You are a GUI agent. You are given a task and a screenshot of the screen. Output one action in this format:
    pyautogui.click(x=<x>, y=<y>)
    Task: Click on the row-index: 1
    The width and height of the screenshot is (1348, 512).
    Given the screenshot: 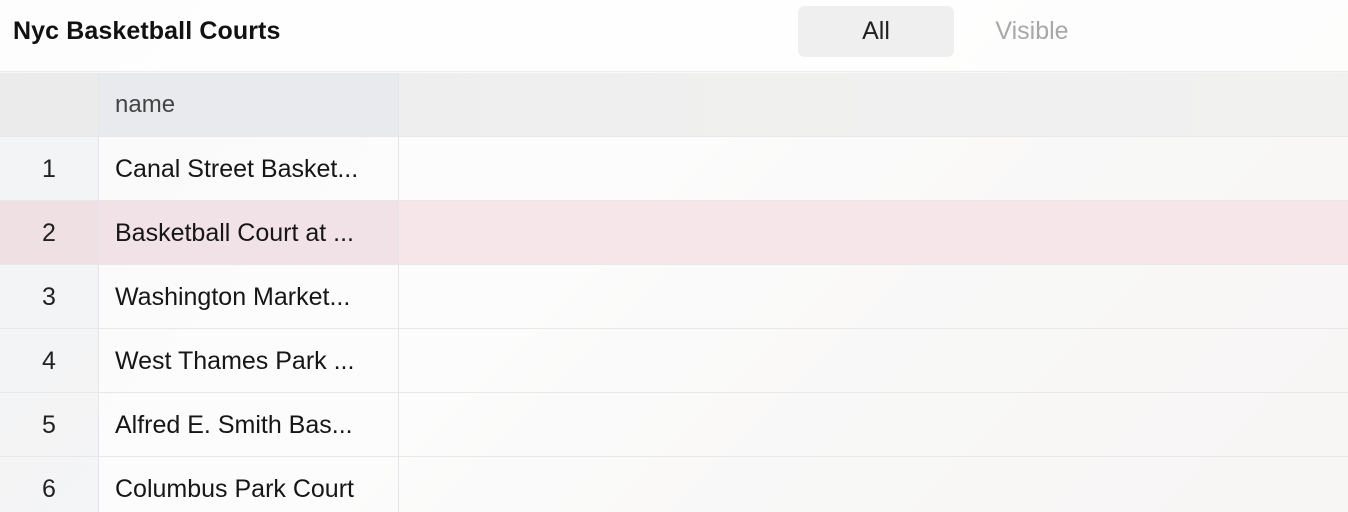 What is the action you would take?
    pyautogui.click(x=49, y=168)
    